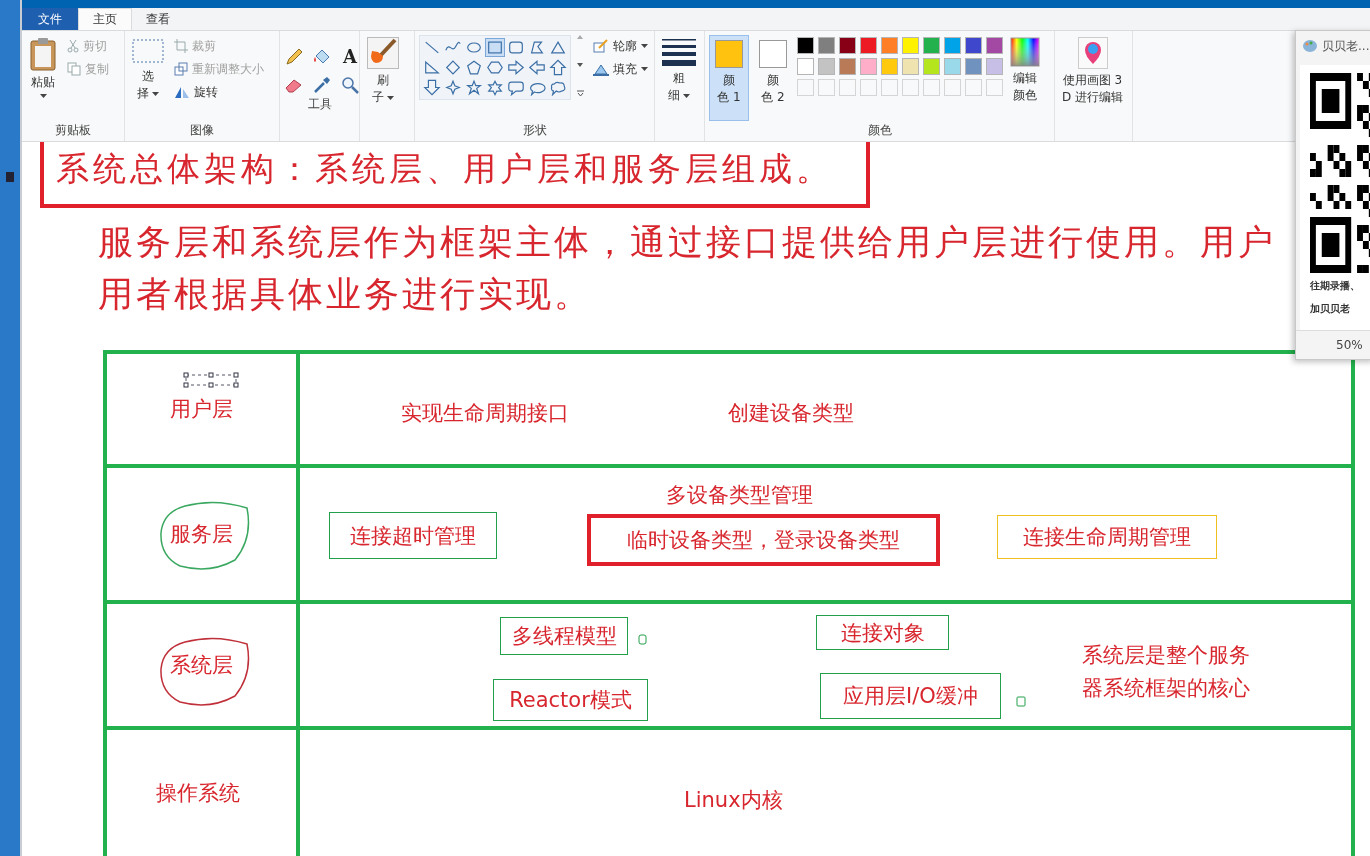 The width and height of the screenshot is (1370, 856). I want to click on ribbon-tab: 主页, so click(105, 19).